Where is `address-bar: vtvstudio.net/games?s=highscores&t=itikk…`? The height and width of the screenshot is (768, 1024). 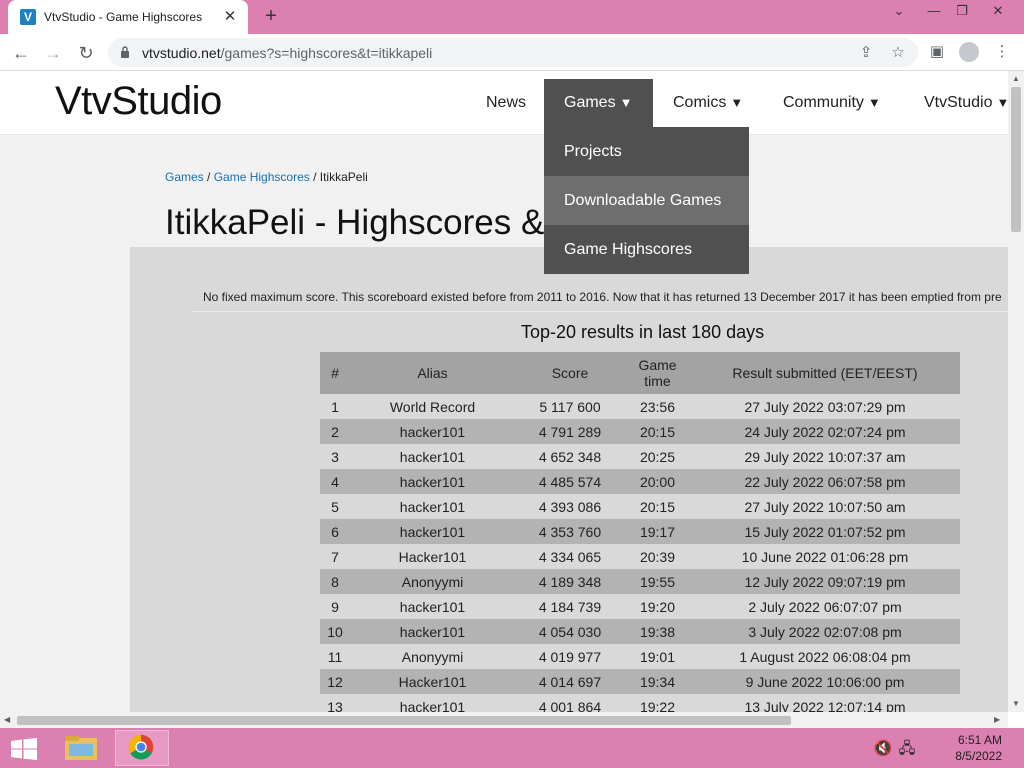 address-bar: vtvstudio.net/games?s=highscores&t=itikk… is located at coordinates (513, 52).